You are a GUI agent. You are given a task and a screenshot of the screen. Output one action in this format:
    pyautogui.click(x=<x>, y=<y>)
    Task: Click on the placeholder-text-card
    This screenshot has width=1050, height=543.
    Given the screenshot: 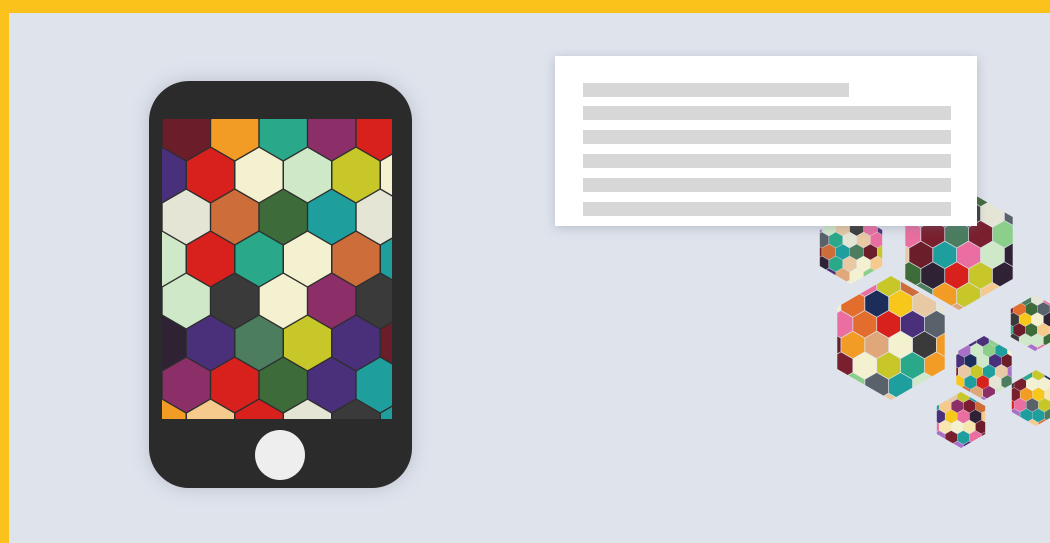 What is the action you would take?
    pyautogui.click(x=766, y=141)
    